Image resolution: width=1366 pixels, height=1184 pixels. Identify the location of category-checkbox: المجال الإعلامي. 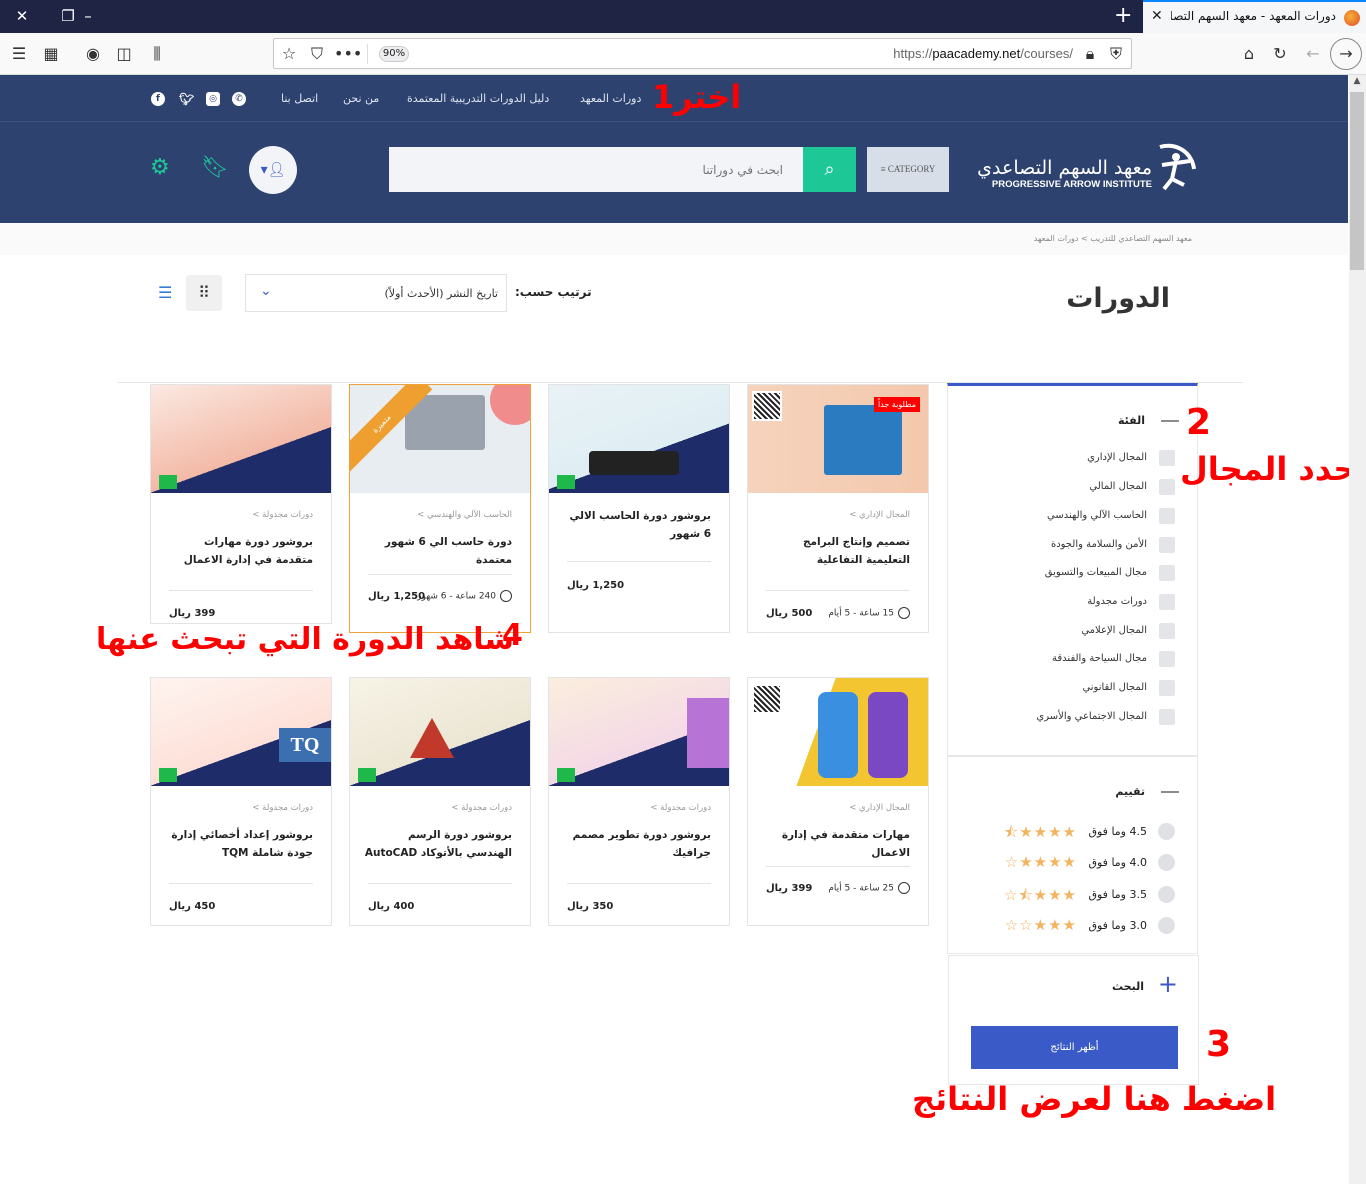
(1075, 632).